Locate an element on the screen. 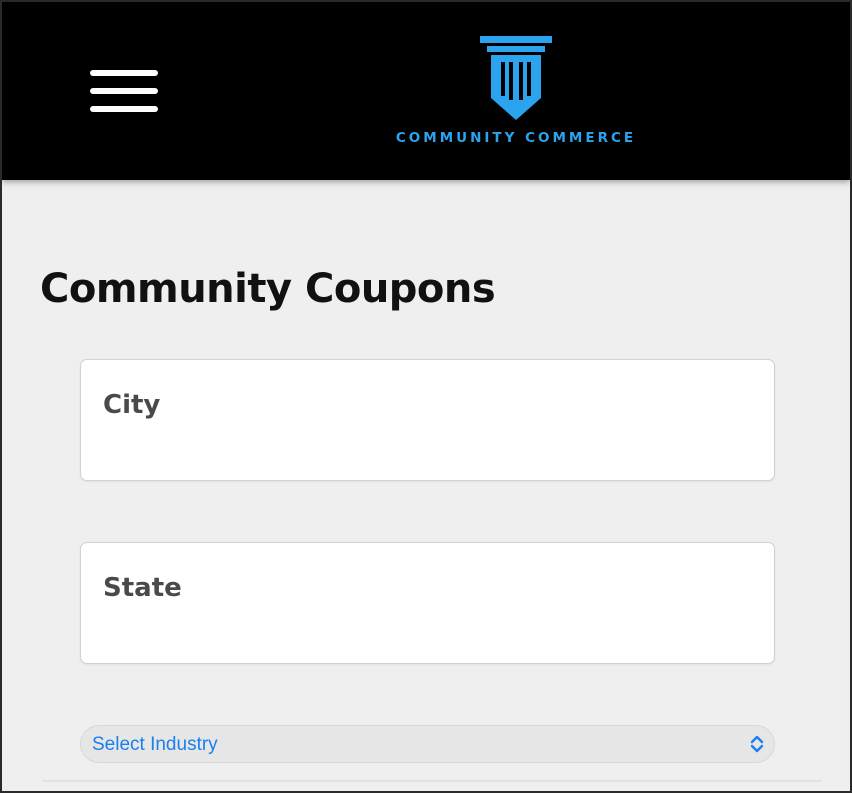 Image resolution: width=852 pixels, height=793 pixels. community-commerce-logo: COMMUNITY COMMERCE is located at coordinates (516, 96).